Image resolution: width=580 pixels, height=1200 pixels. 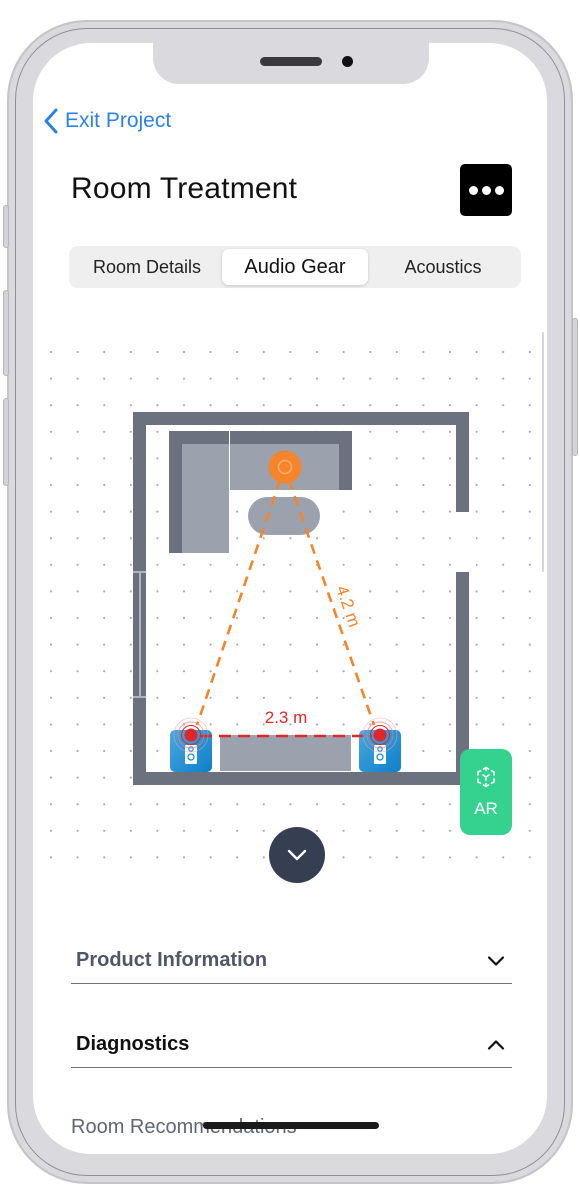 What do you see at coordinates (291, 1045) in the screenshot?
I see `diagnostics-section: Diagnostics` at bounding box center [291, 1045].